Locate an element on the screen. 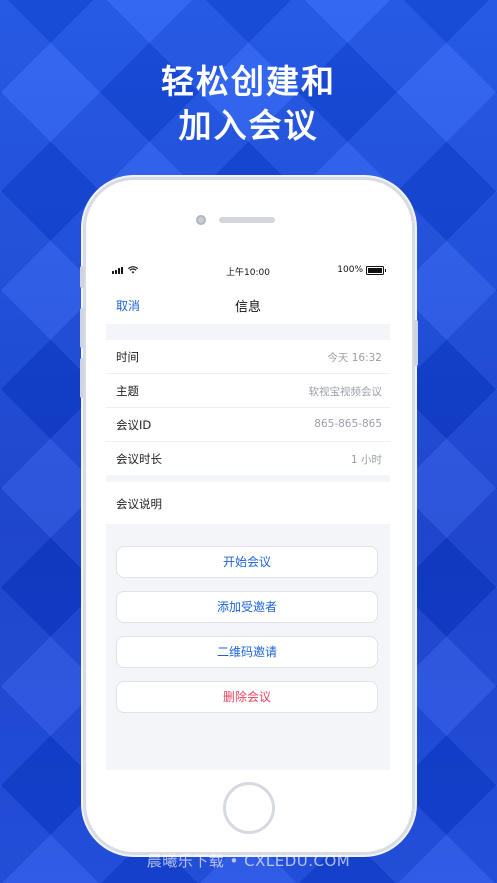 Image resolution: width=497 pixels, height=883 pixels. detail-value: 今天 16:32 is located at coordinates (354, 358).